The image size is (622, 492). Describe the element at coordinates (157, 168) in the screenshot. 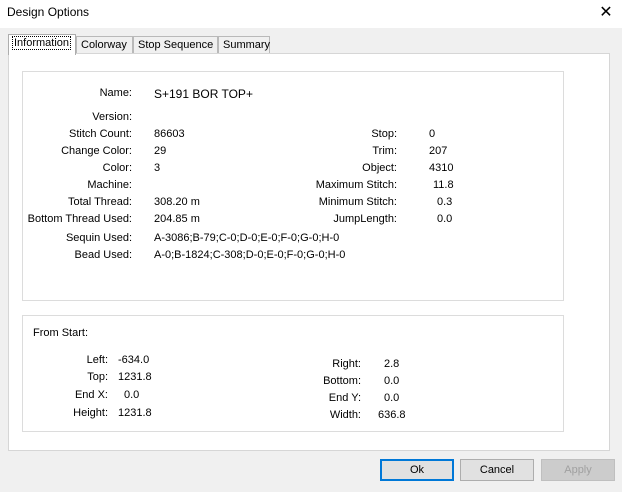

I see `color-value: 3` at that location.